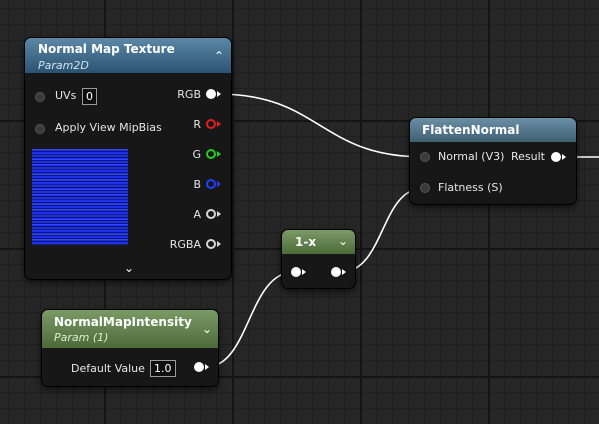 The height and width of the screenshot is (424, 599). I want to click on node-one-minus-x: 1-x ⌄, so click(318, 259).